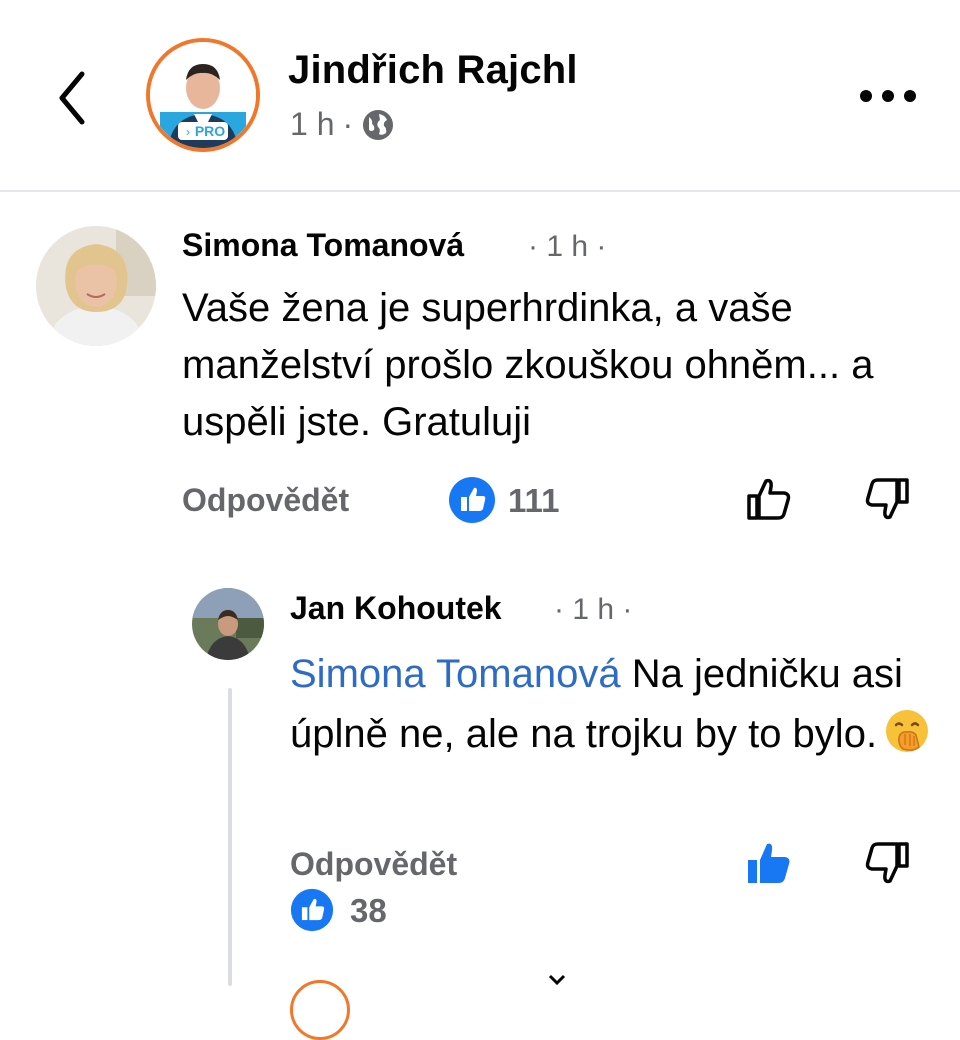 This screenshot has width=960, height=1040. I want to click on post-time: 1 h, so click(312, 124).